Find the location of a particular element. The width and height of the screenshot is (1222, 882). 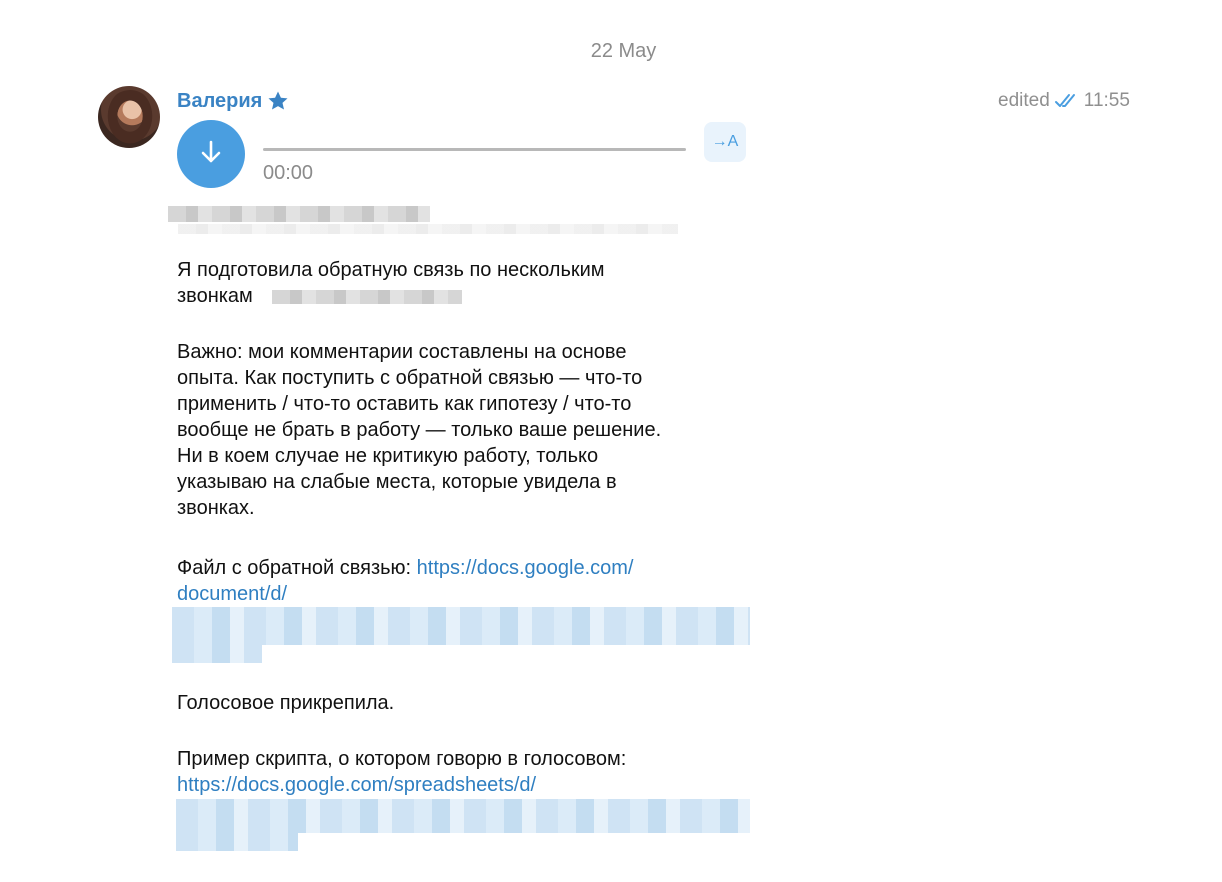

script-line: https://docs.google.com/spreadsheets/d/ is located at coordinates (356, 785).